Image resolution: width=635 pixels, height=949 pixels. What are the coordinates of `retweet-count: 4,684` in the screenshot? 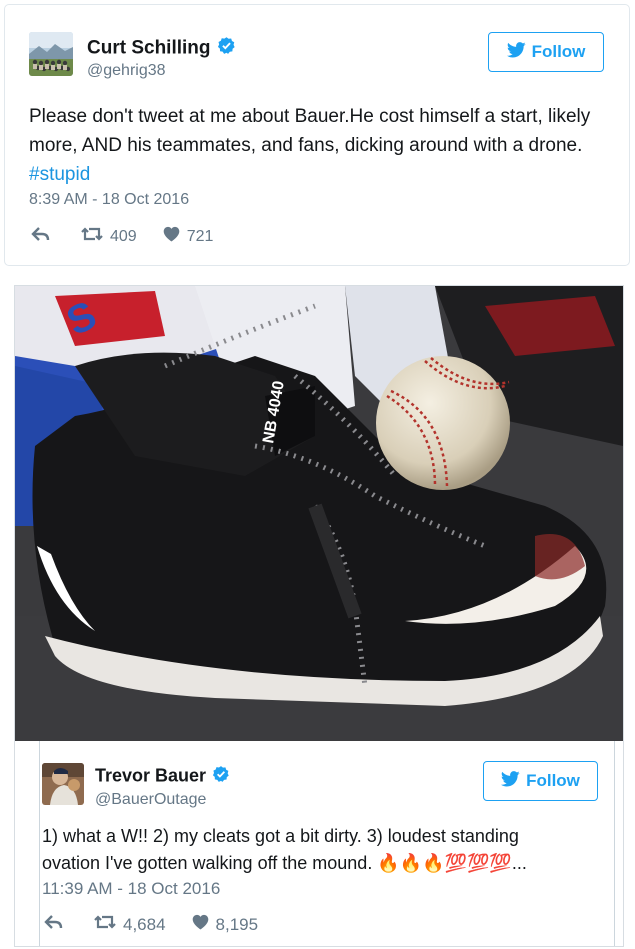 It's located at (144, 924).